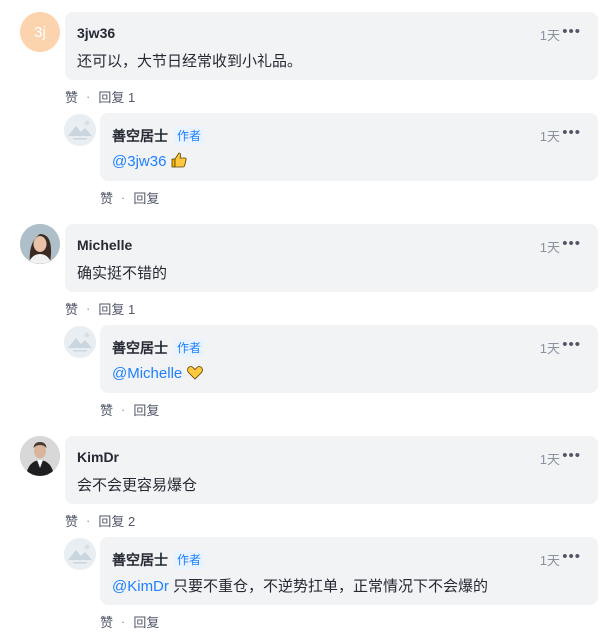 This screenshot has width=615, height=633. What do you see at coordinates (331, 46) in the screenshot?
I see `comment-bubble: 3jw36 1天 ••• 还可以，大节日经常收到小礼品。` at bounding box center [331, 46].